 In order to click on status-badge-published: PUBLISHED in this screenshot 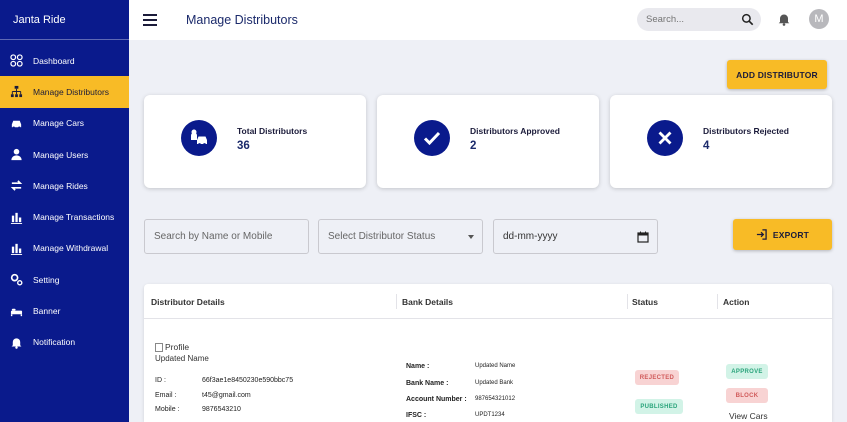, I will do `click(659, 406)`.